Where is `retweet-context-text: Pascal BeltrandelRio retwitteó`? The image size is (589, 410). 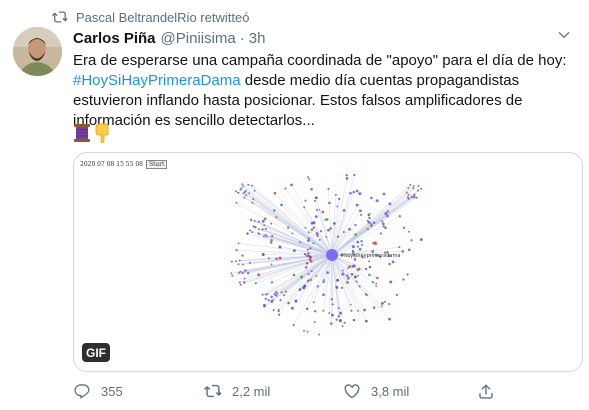 retweet-context-text: Pascal BeltrandelRio retwitteó is located at coordinates (162, 17).